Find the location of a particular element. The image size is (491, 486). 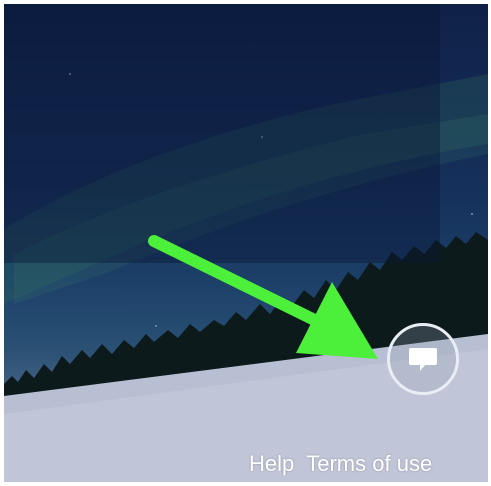

speech-bubble-icon is located at coordinates (423, 359).